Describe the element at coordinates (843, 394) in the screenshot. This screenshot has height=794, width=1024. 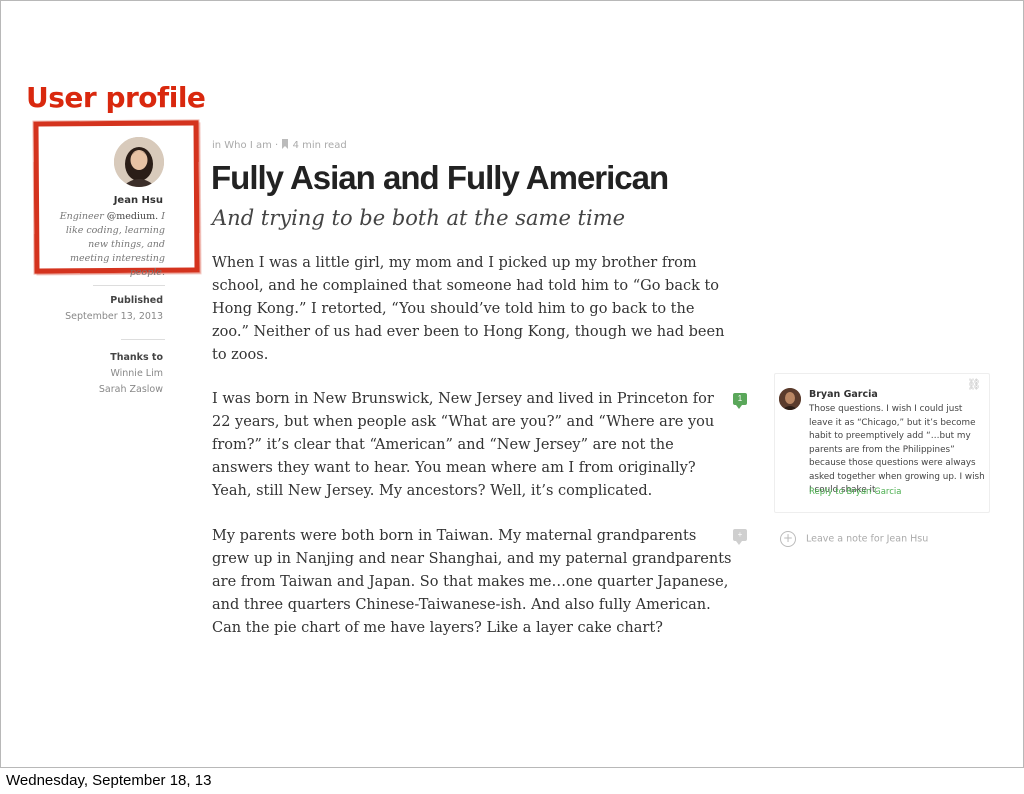
I see `note-author: Bryan Garcia` at that location.